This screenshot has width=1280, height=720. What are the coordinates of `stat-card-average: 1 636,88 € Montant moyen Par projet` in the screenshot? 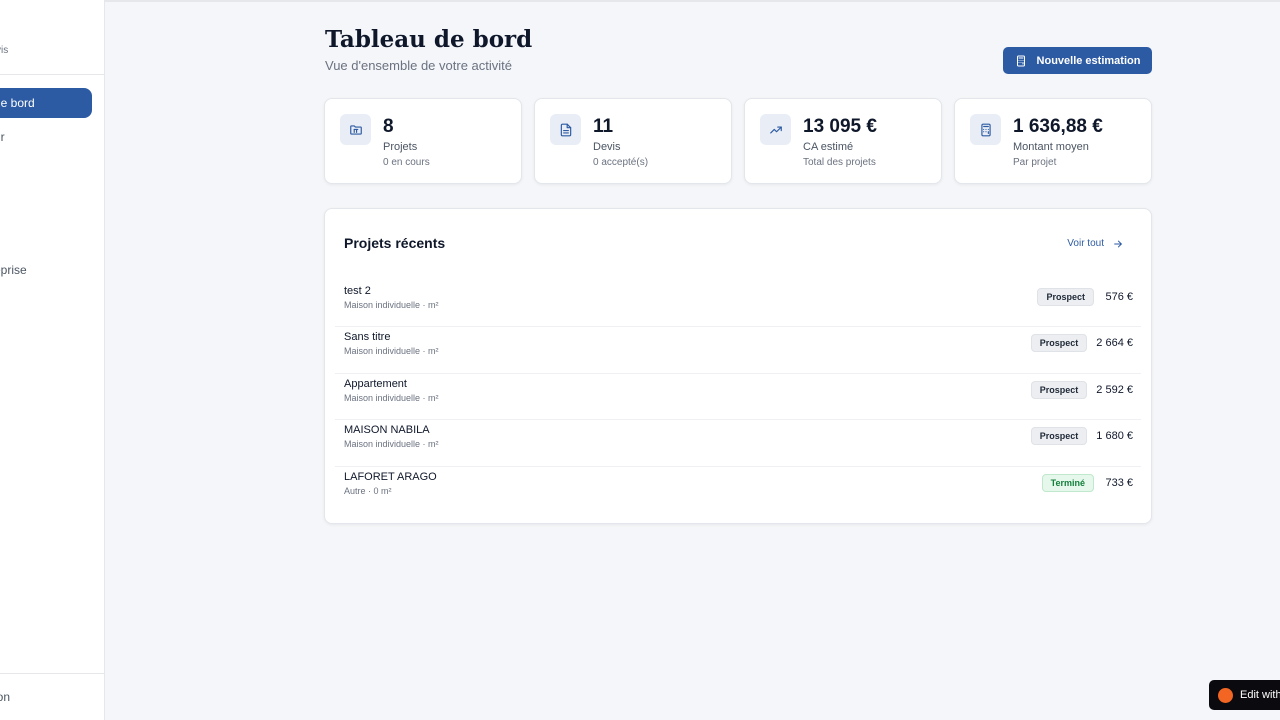 It's located at (1053, 141).